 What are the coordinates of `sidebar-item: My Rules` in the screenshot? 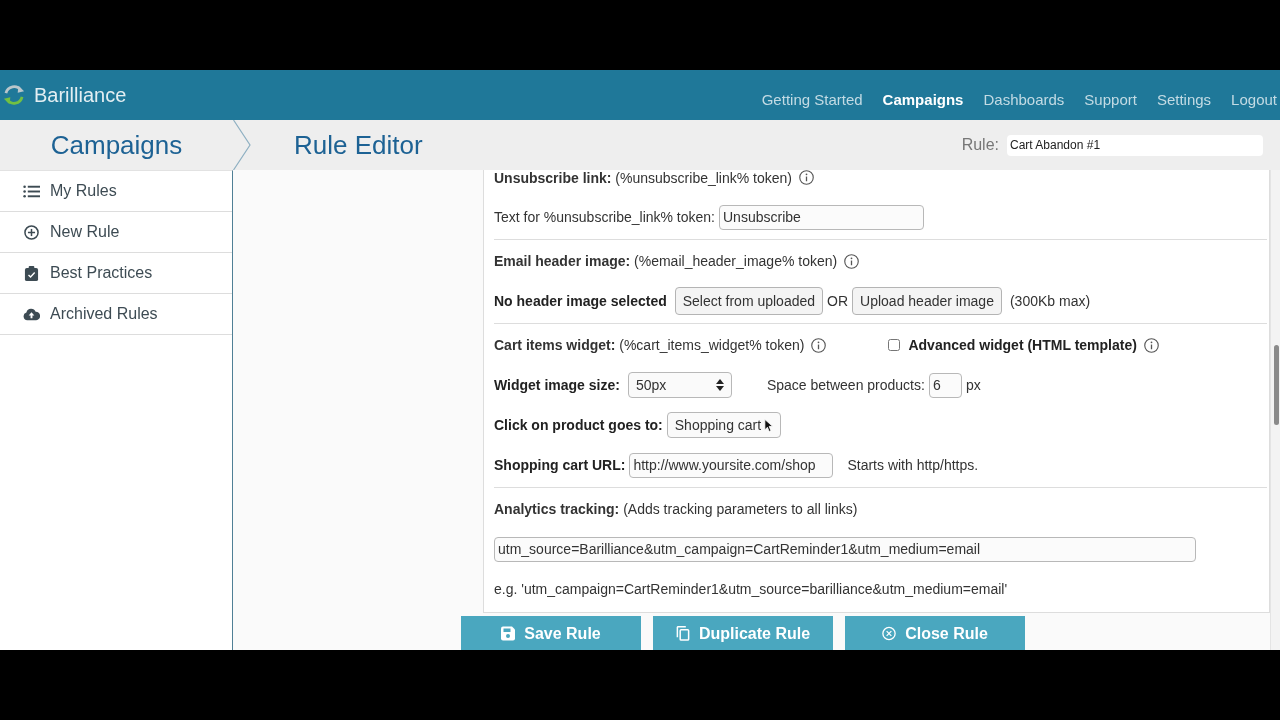 It's located at (116, 191).